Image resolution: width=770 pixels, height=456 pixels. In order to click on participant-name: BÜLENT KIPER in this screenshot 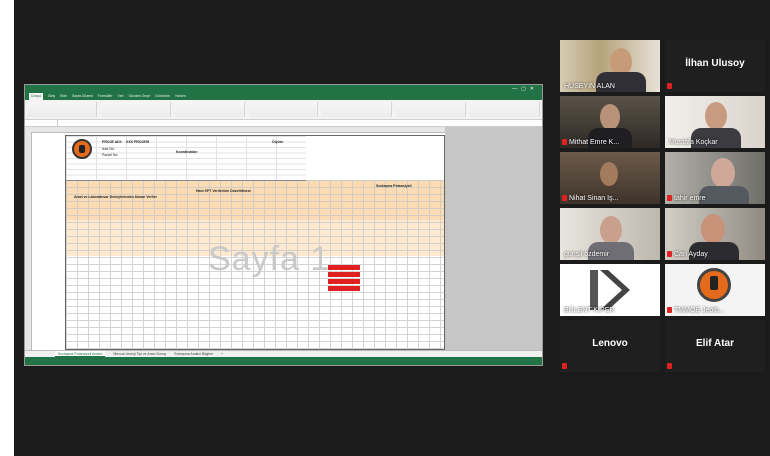, I will do `click(589, 310)`.